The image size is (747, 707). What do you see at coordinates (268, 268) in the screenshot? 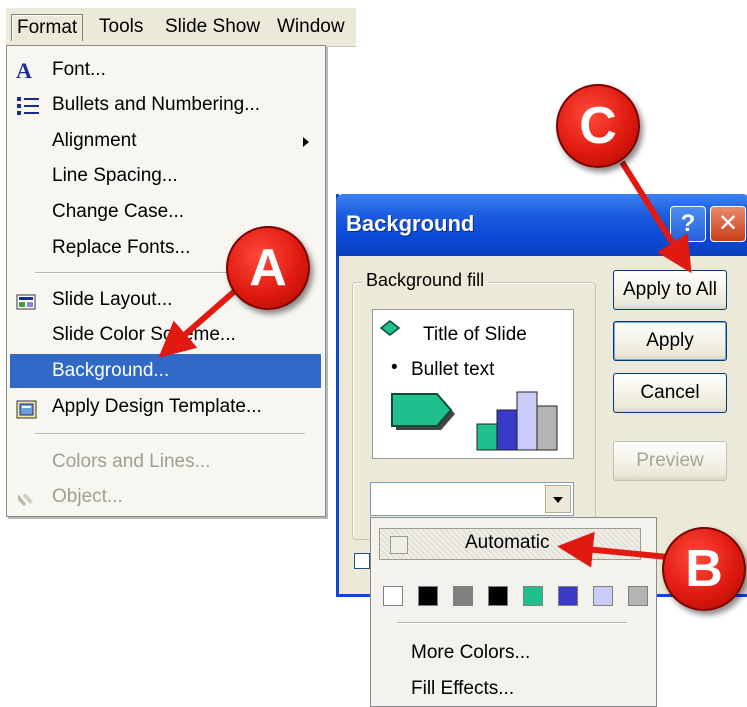
I see `callout-a: A` at bounding box center [268, 268].